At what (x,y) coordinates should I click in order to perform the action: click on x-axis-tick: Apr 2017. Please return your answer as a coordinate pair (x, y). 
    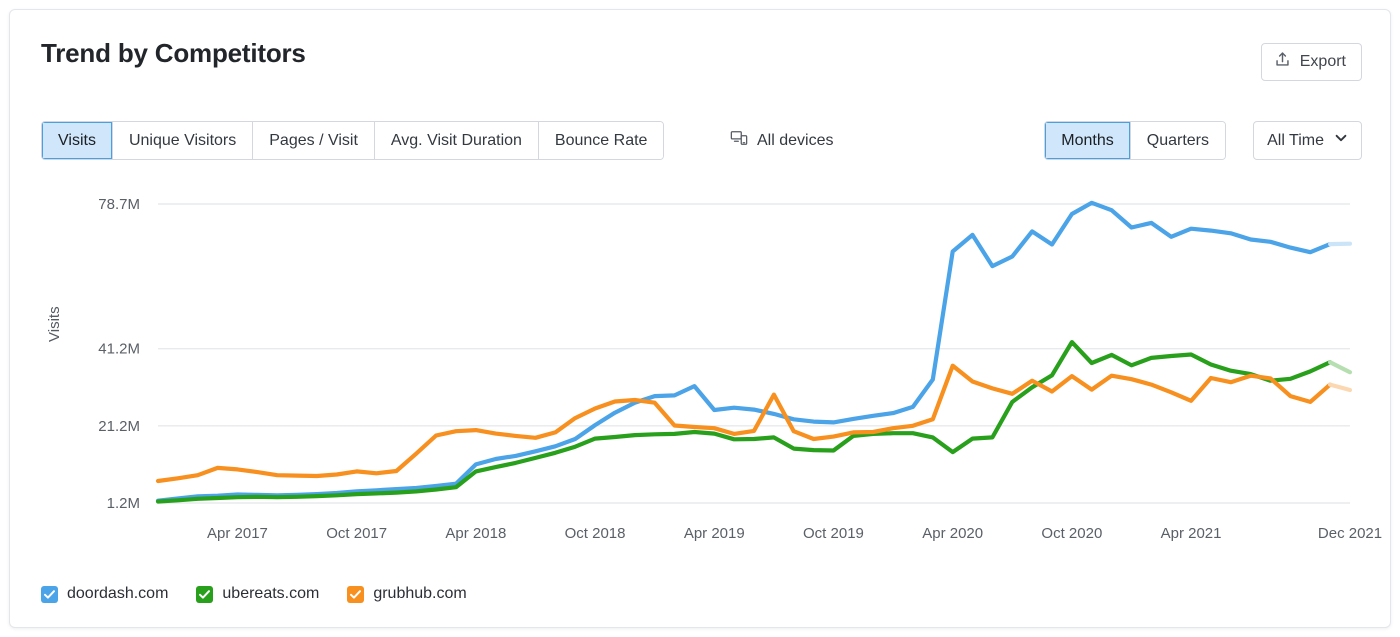
    Looking at the image, I should click on (237, 533).